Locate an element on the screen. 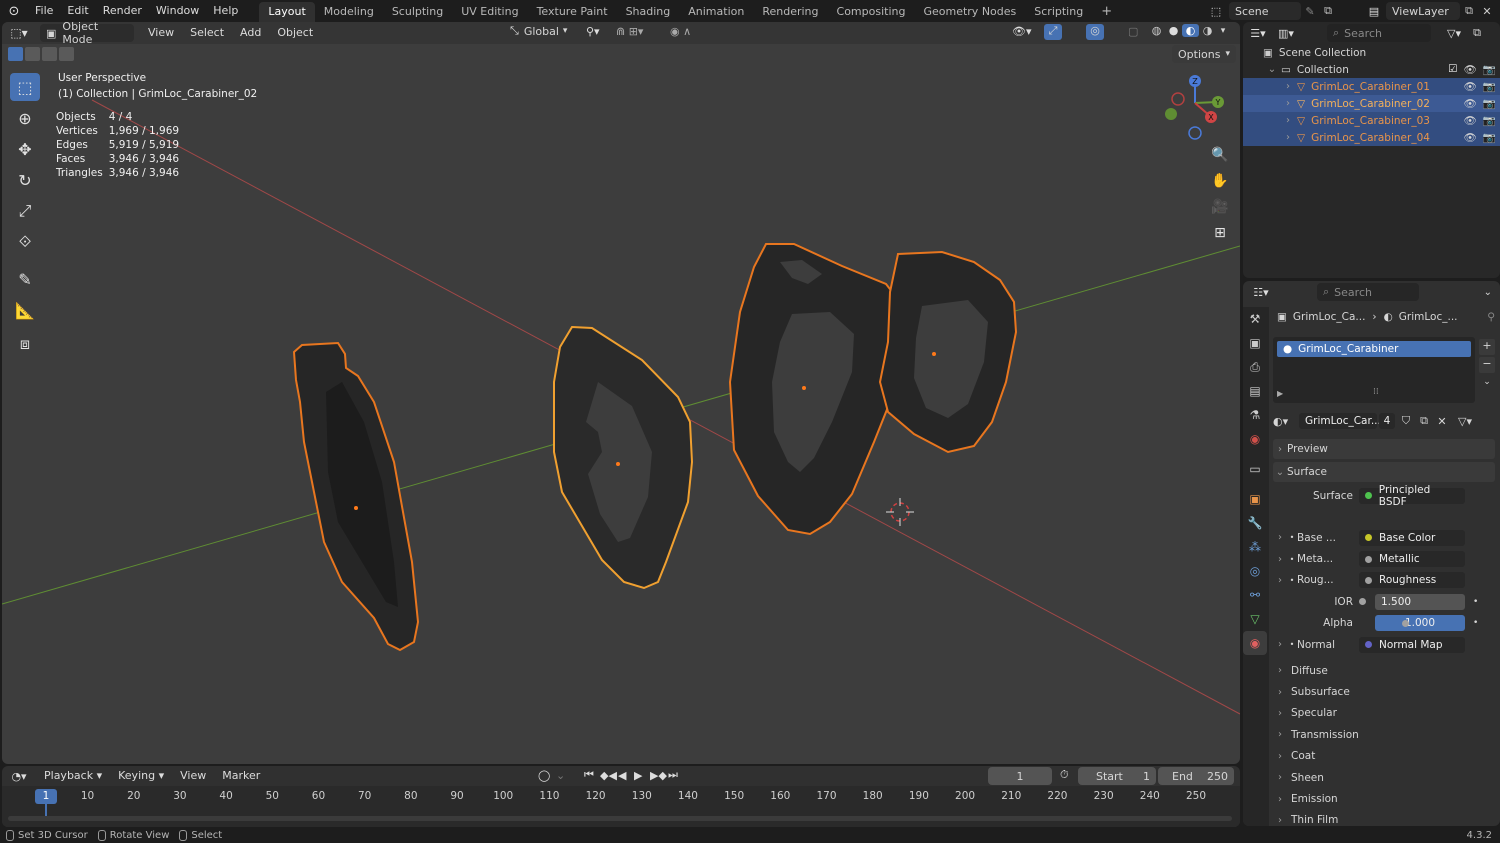 This screenshot has height=843, width=1500. expand-arrow-icon: ▶ is located at coordinates (1280, 393).